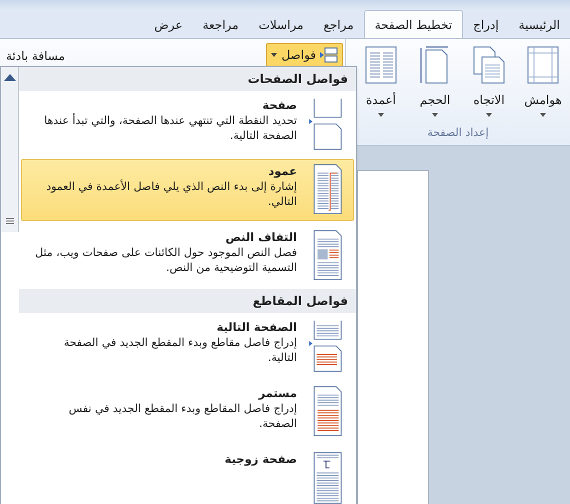 This screenshot has width=570, height=504. I want to click on menu-item: مستمر إدراج فاصل المقاطع وبدء المقطع الجديد في نفس الصفحة., so click(187, 412).